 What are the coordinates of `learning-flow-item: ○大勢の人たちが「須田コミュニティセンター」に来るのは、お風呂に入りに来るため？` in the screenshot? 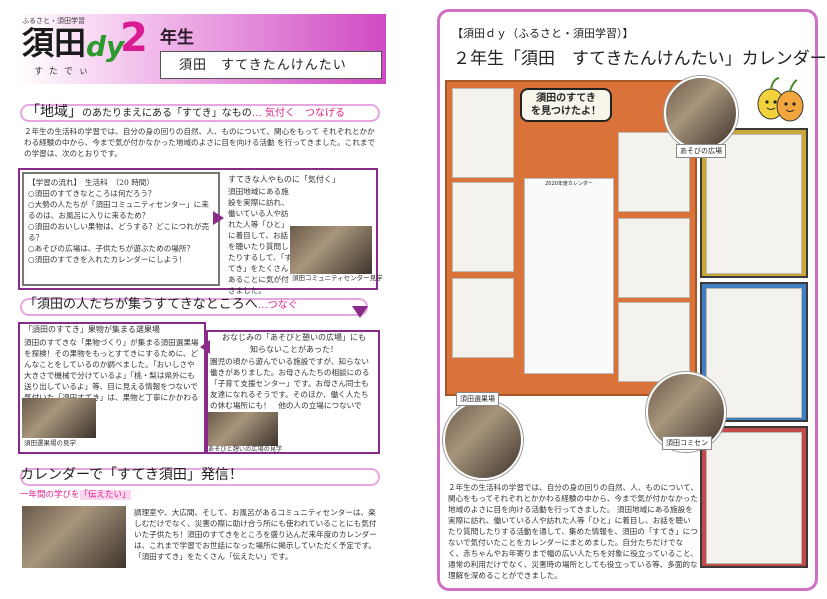 It's located at (118, 210).